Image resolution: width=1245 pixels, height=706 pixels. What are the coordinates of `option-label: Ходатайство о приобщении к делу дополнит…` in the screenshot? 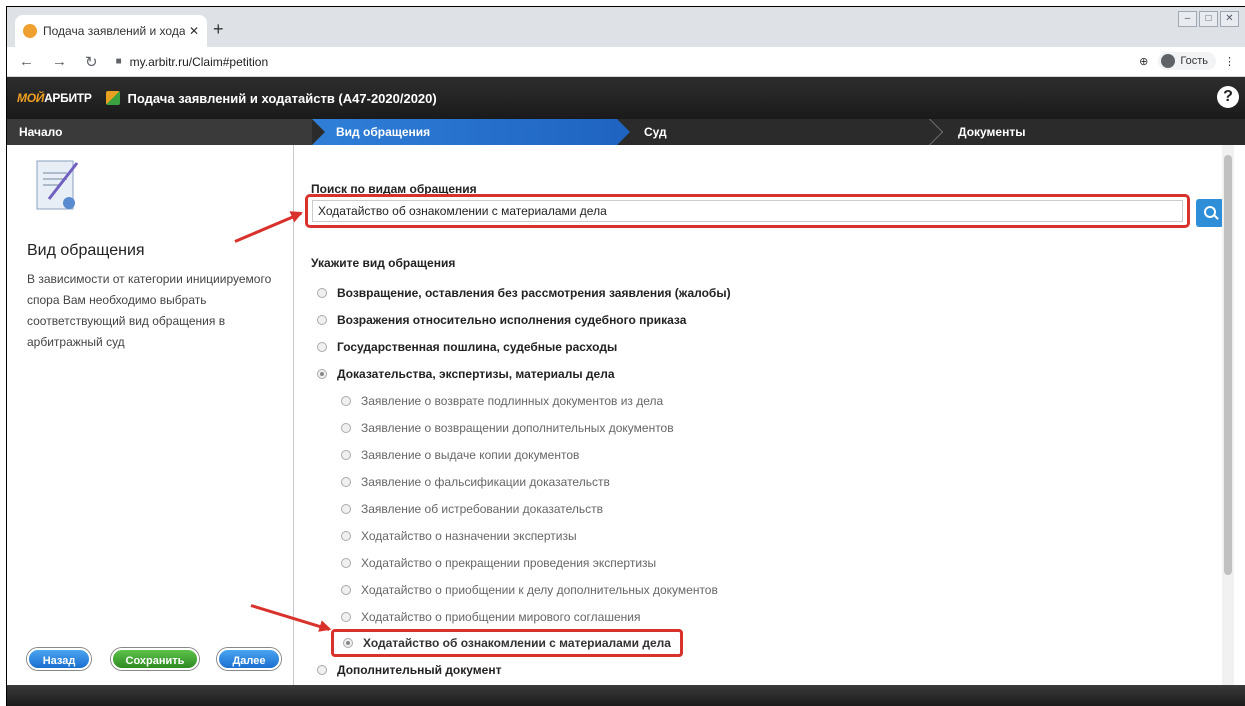 It's located at (539, 590).